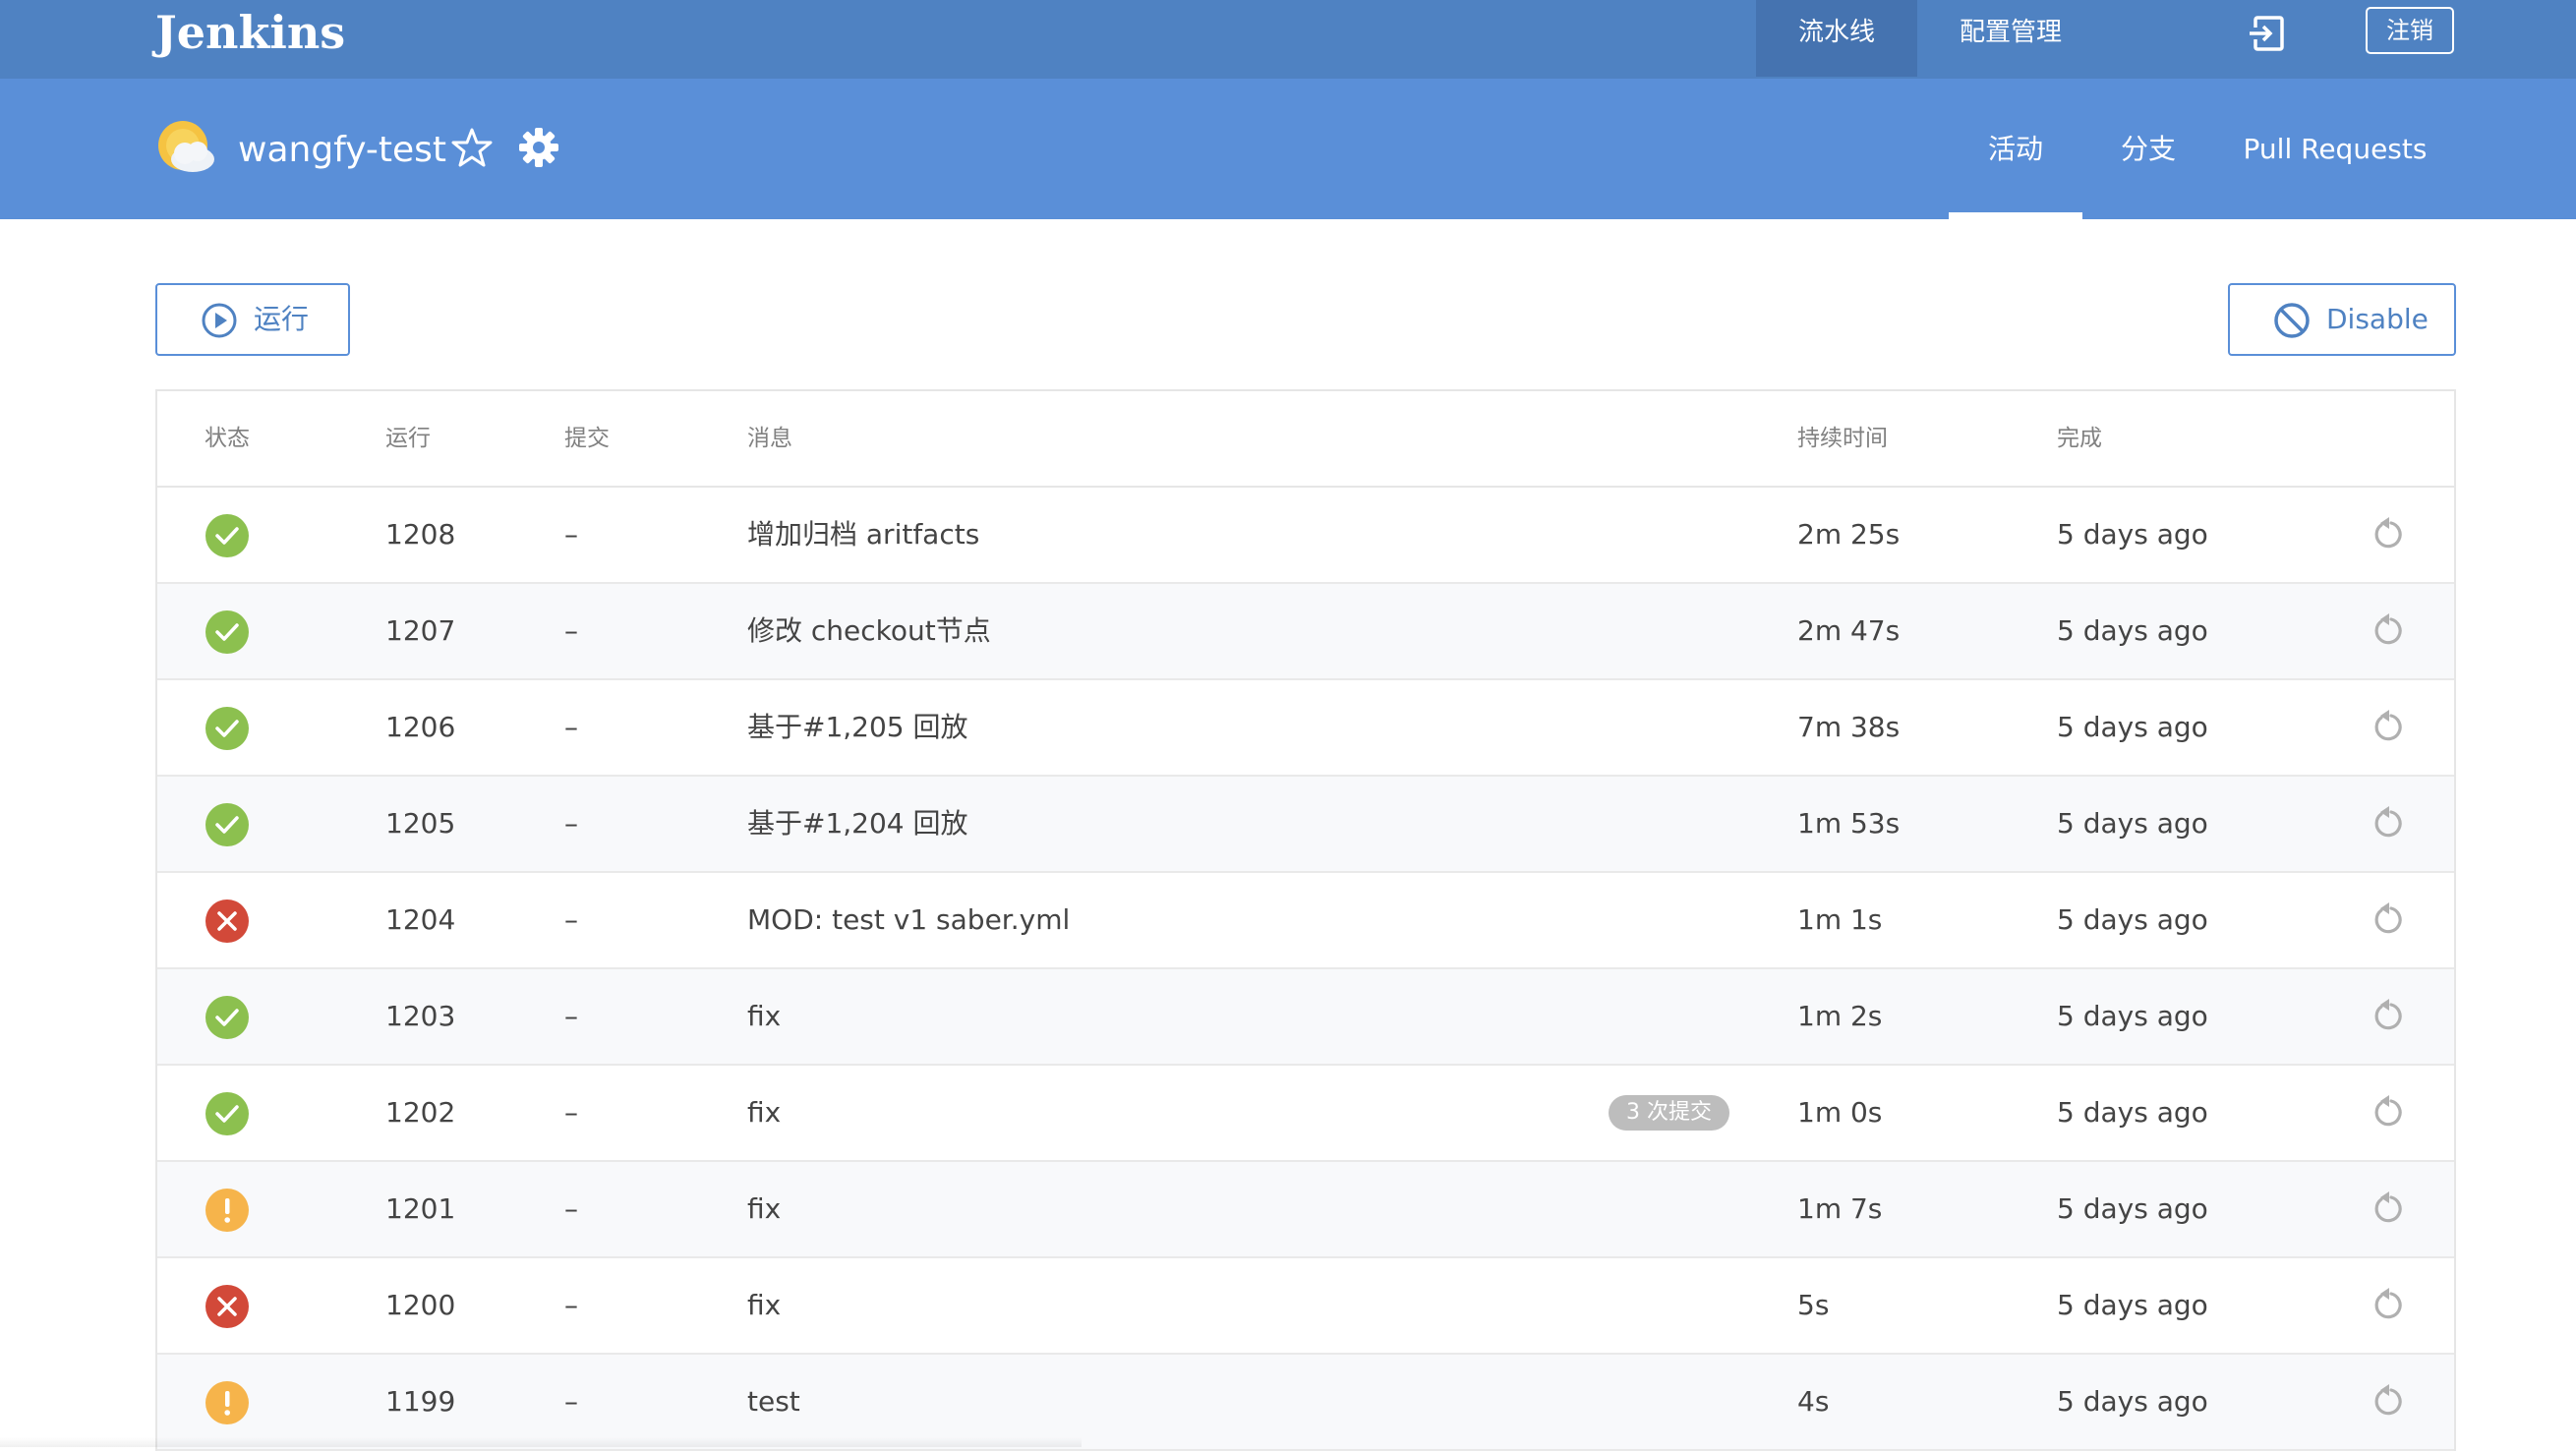  Describe the element at coordinates (1305, 825) in the screenshot. I see `table-row: 1205 – 基于#1,204 回放 1m 53s 5 days ago` at that location.